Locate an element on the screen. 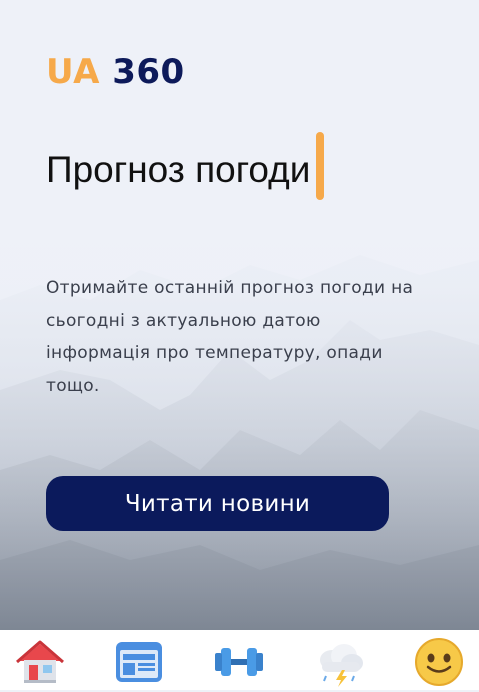 This screenshot has height=692, width=479. text-cursor is located at coordinates (320, 166).